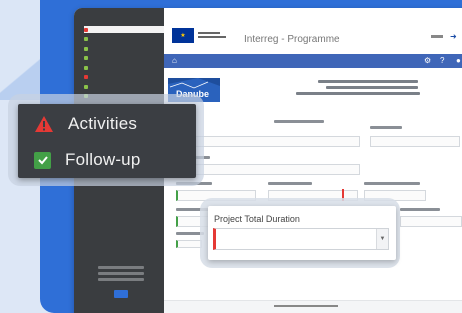 The image size is (462, 313). Describe the element at coordinates (382, 239) in the screenshot. I see `caret-down-icon: ▼` at that location.